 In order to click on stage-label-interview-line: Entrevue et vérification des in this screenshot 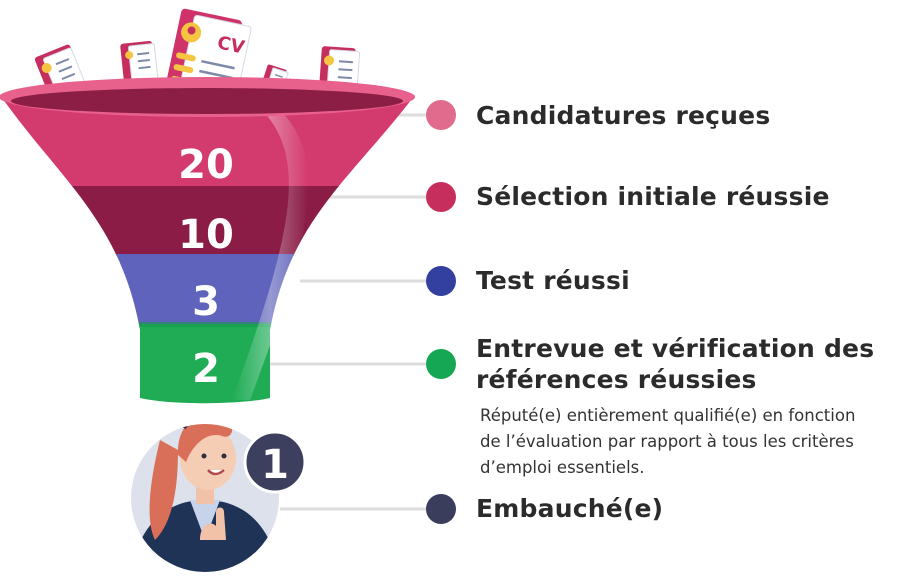, I will do `click(675, 348)`.